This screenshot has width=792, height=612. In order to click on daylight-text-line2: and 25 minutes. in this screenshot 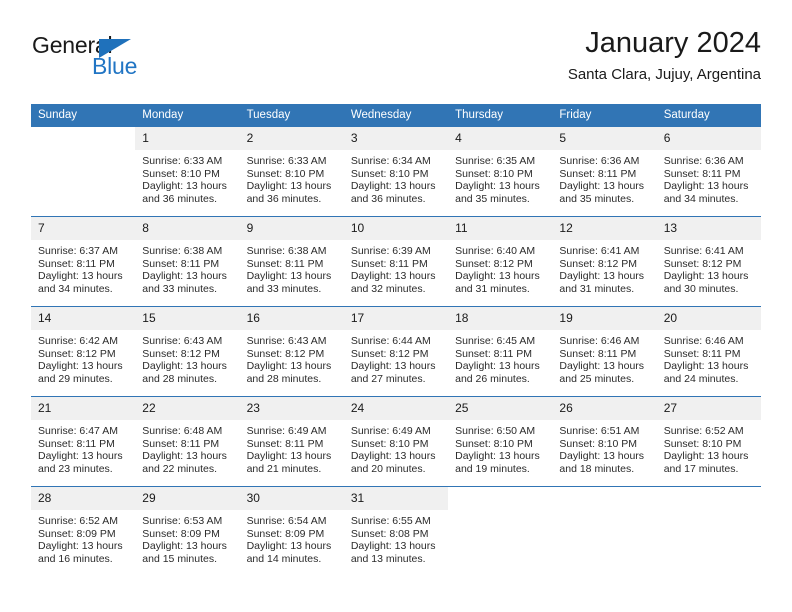, I will do `click(597, 378)`.